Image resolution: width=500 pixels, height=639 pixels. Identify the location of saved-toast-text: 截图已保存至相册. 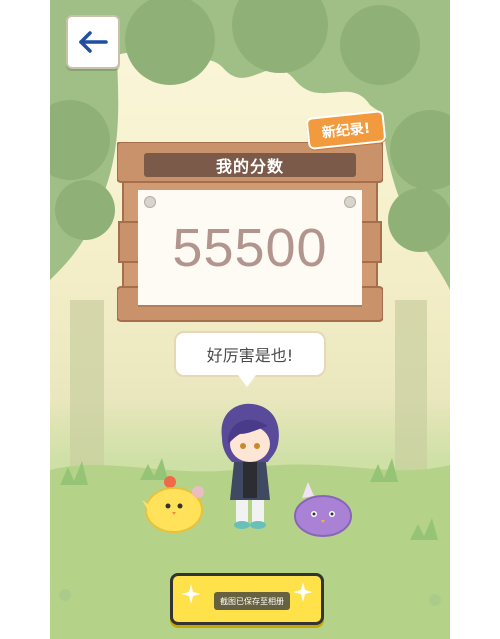
(252, 601).